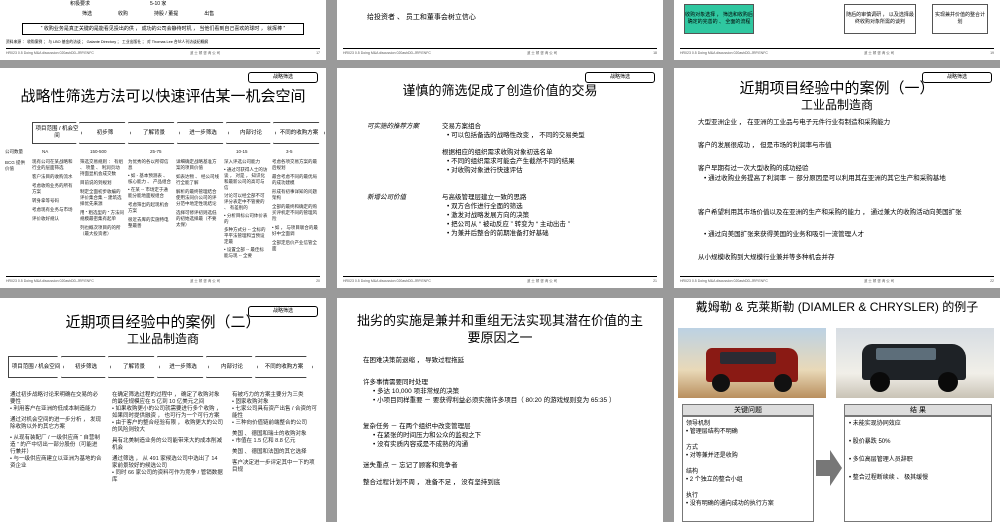 Image resolution: width=1000 pixels, height=522 pixels. What do you see at coordinates (268, 395) in the screenshot?
I see `cell: 有被巧力的方案主要分为三类` at bounding box center [268, 395].